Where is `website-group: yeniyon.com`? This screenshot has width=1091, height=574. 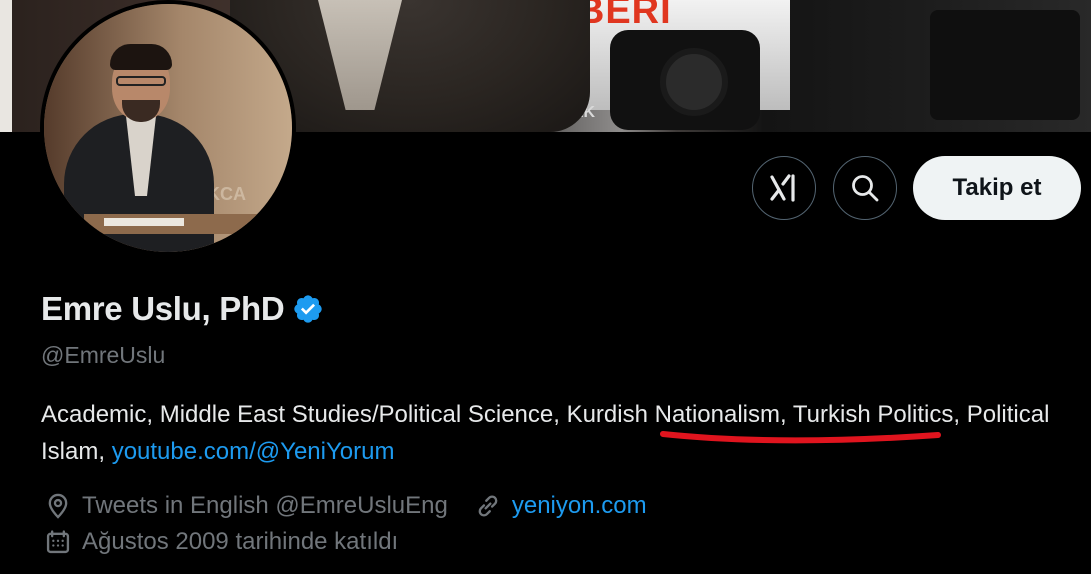
website-group: yeniyon.com is located at coordinates (560, 506).